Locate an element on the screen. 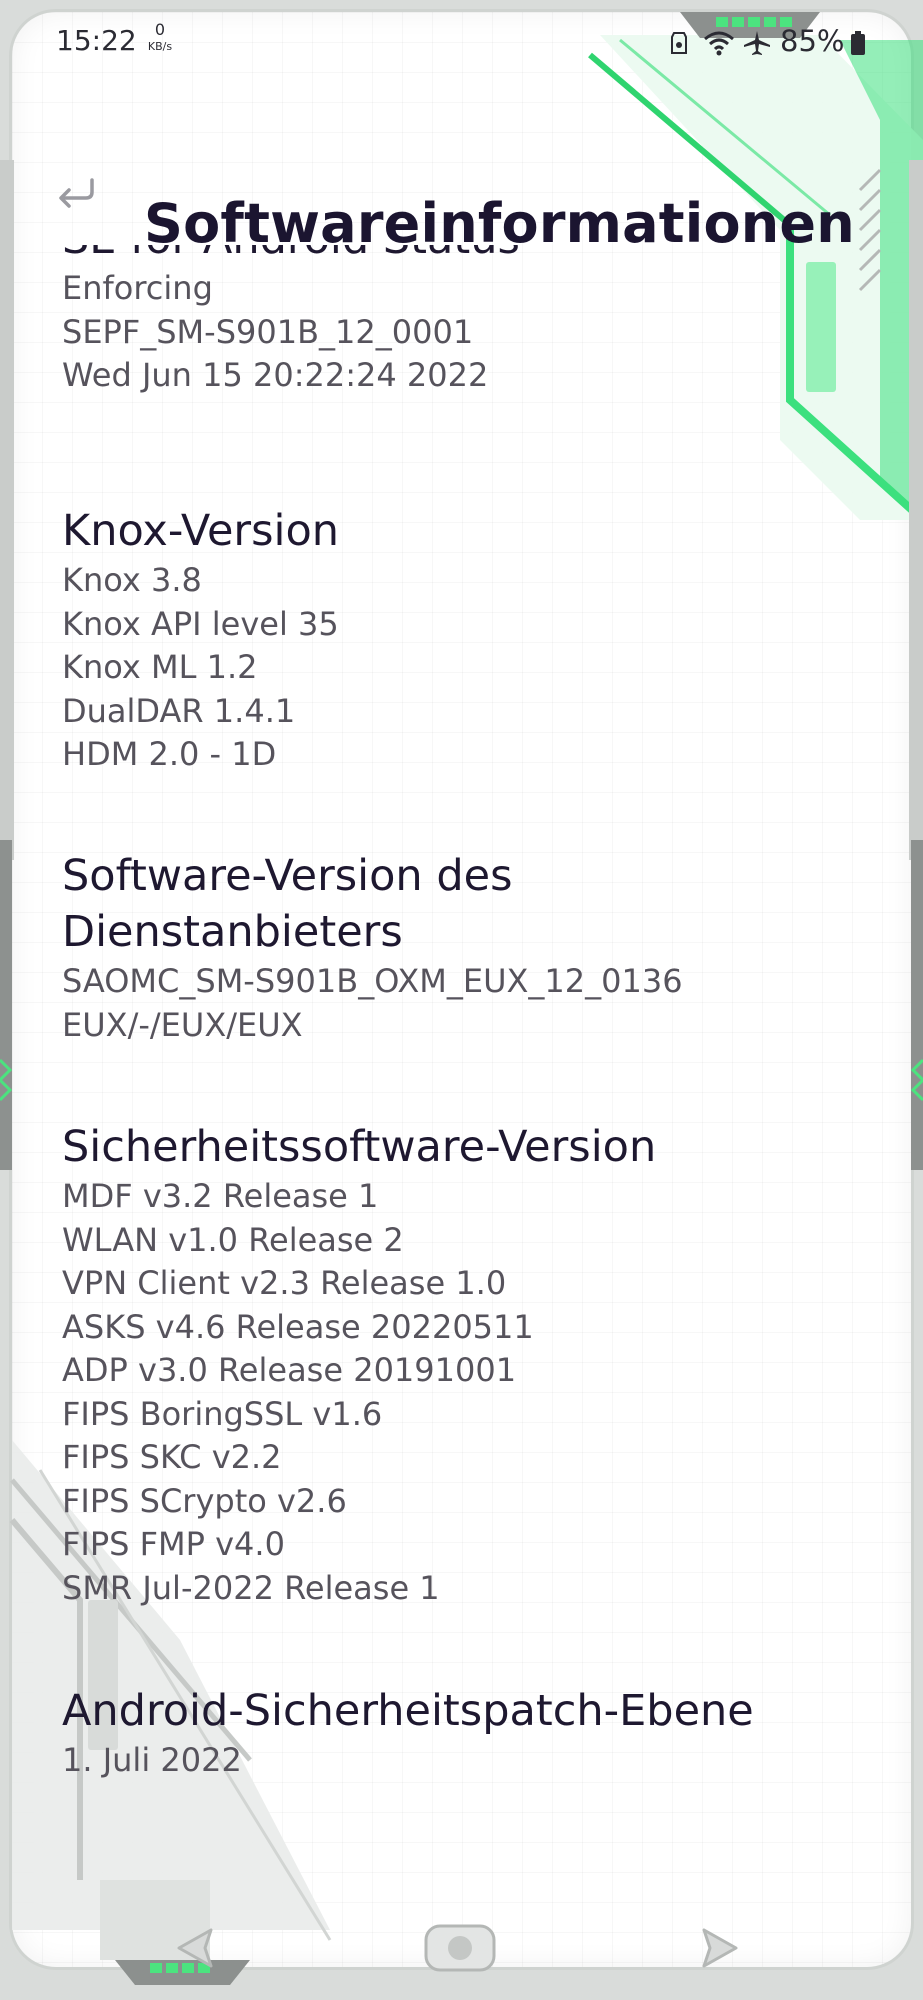 Image resolution: width=923 pixels, height=2000 pixels. nav-back-button is located at coordinates (195, 1950).